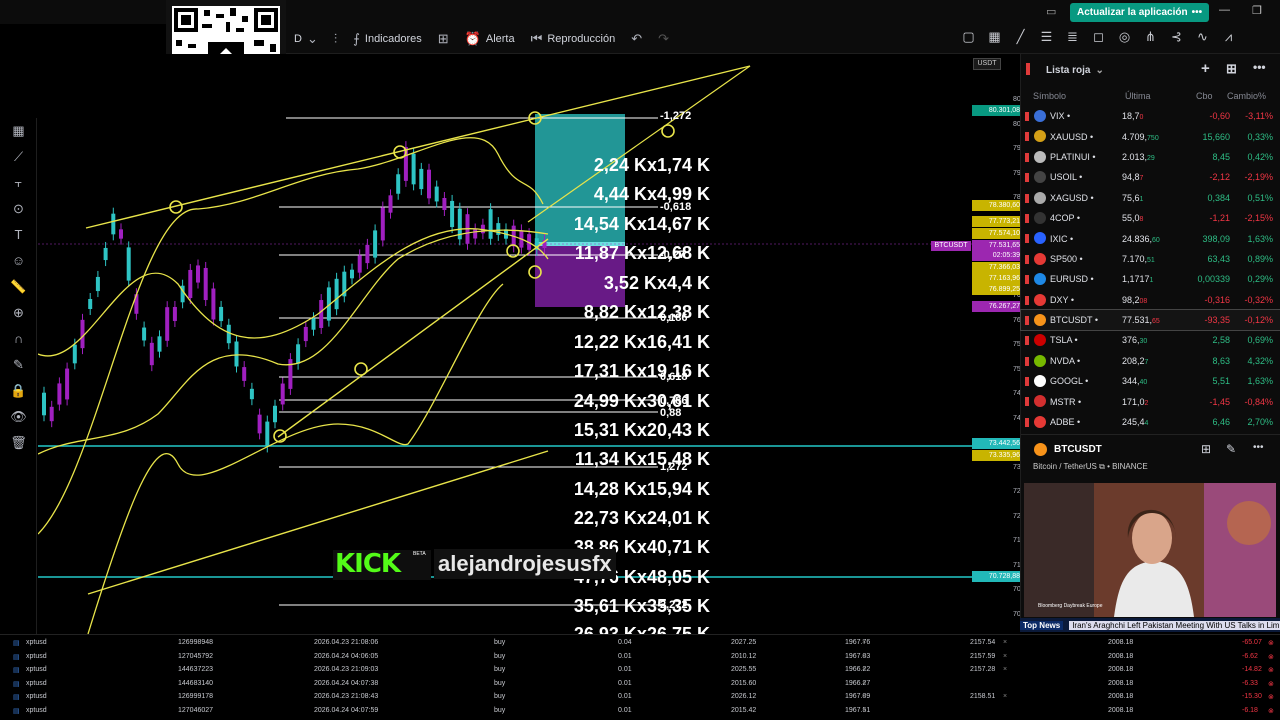  Describe the element at coordinates (987, 64) in the screenshot. I see `currency-badge: USDT` at that location.